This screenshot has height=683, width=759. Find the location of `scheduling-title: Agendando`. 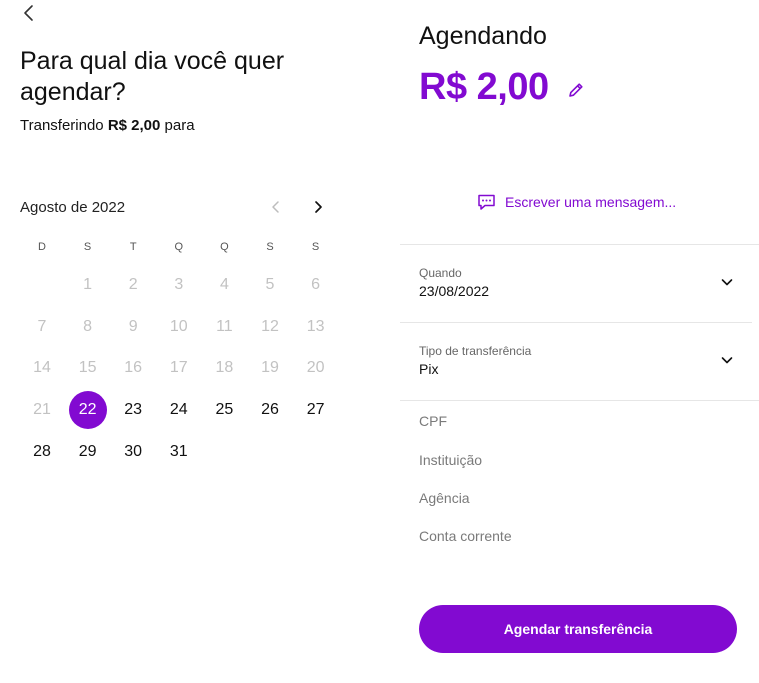

scheduling-title: Agendando is located at coordinates (483, 36).